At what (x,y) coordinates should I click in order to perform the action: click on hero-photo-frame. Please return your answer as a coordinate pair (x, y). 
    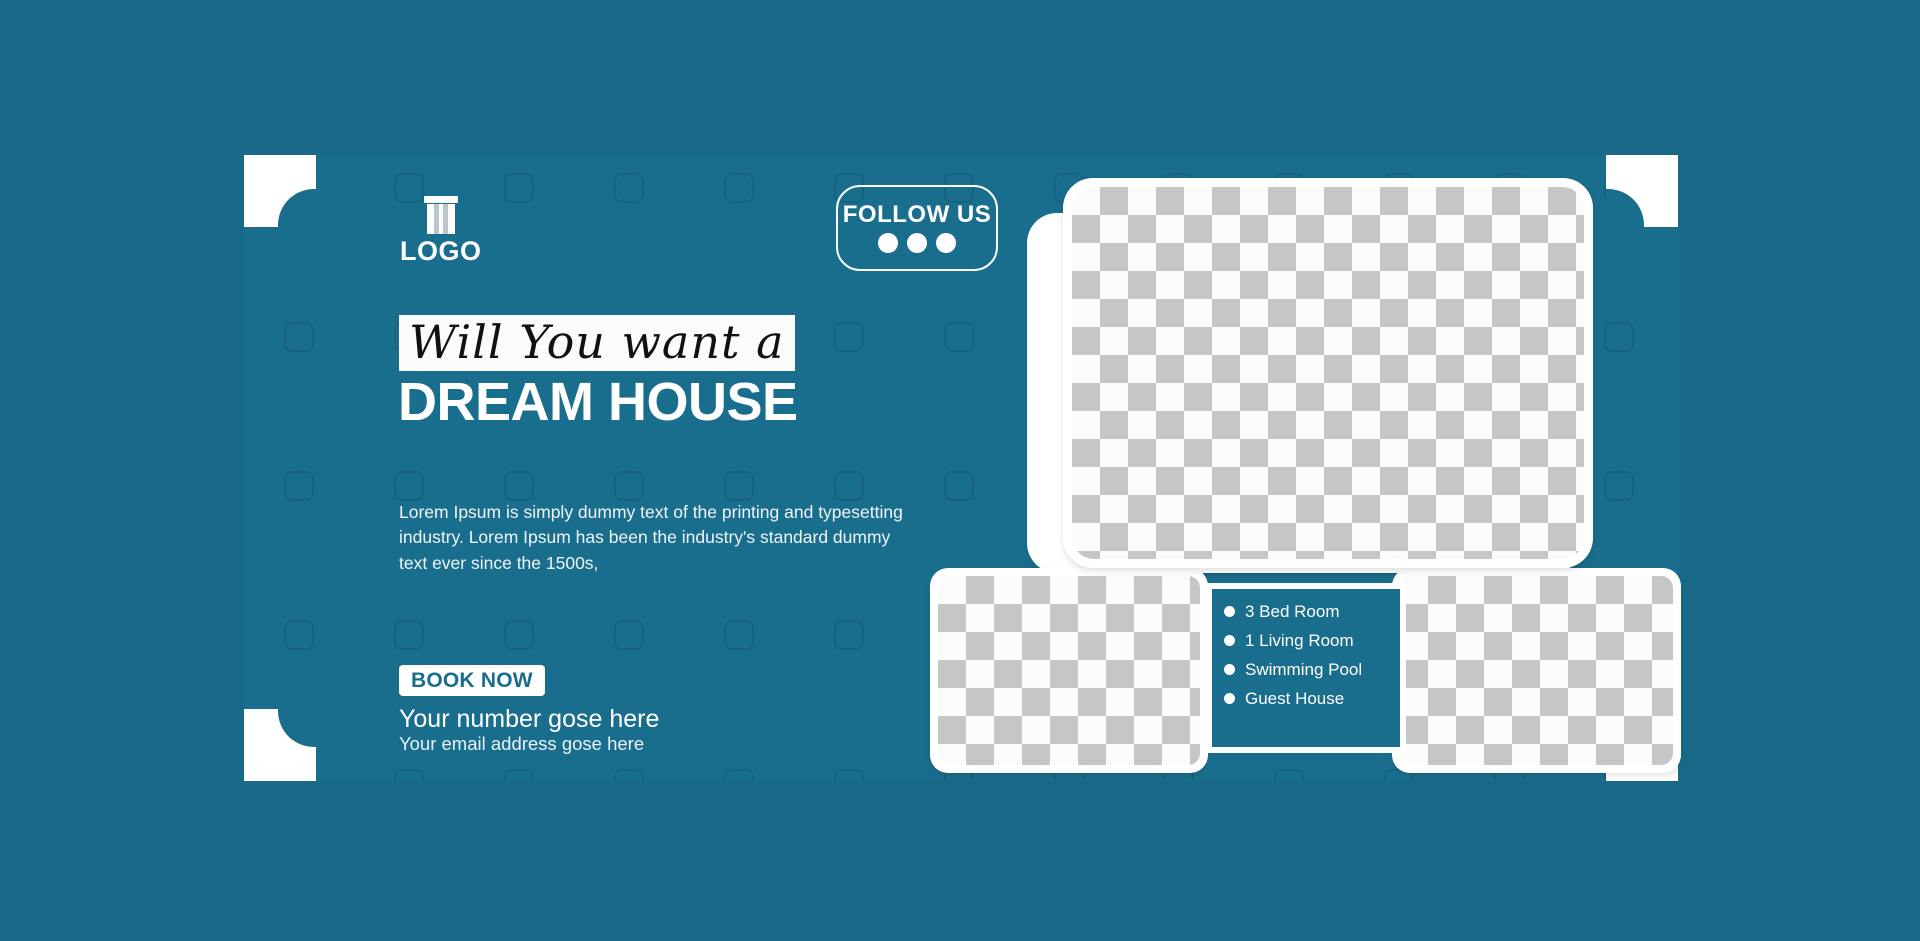
    Looking at the image, I should click on (1328, 373).